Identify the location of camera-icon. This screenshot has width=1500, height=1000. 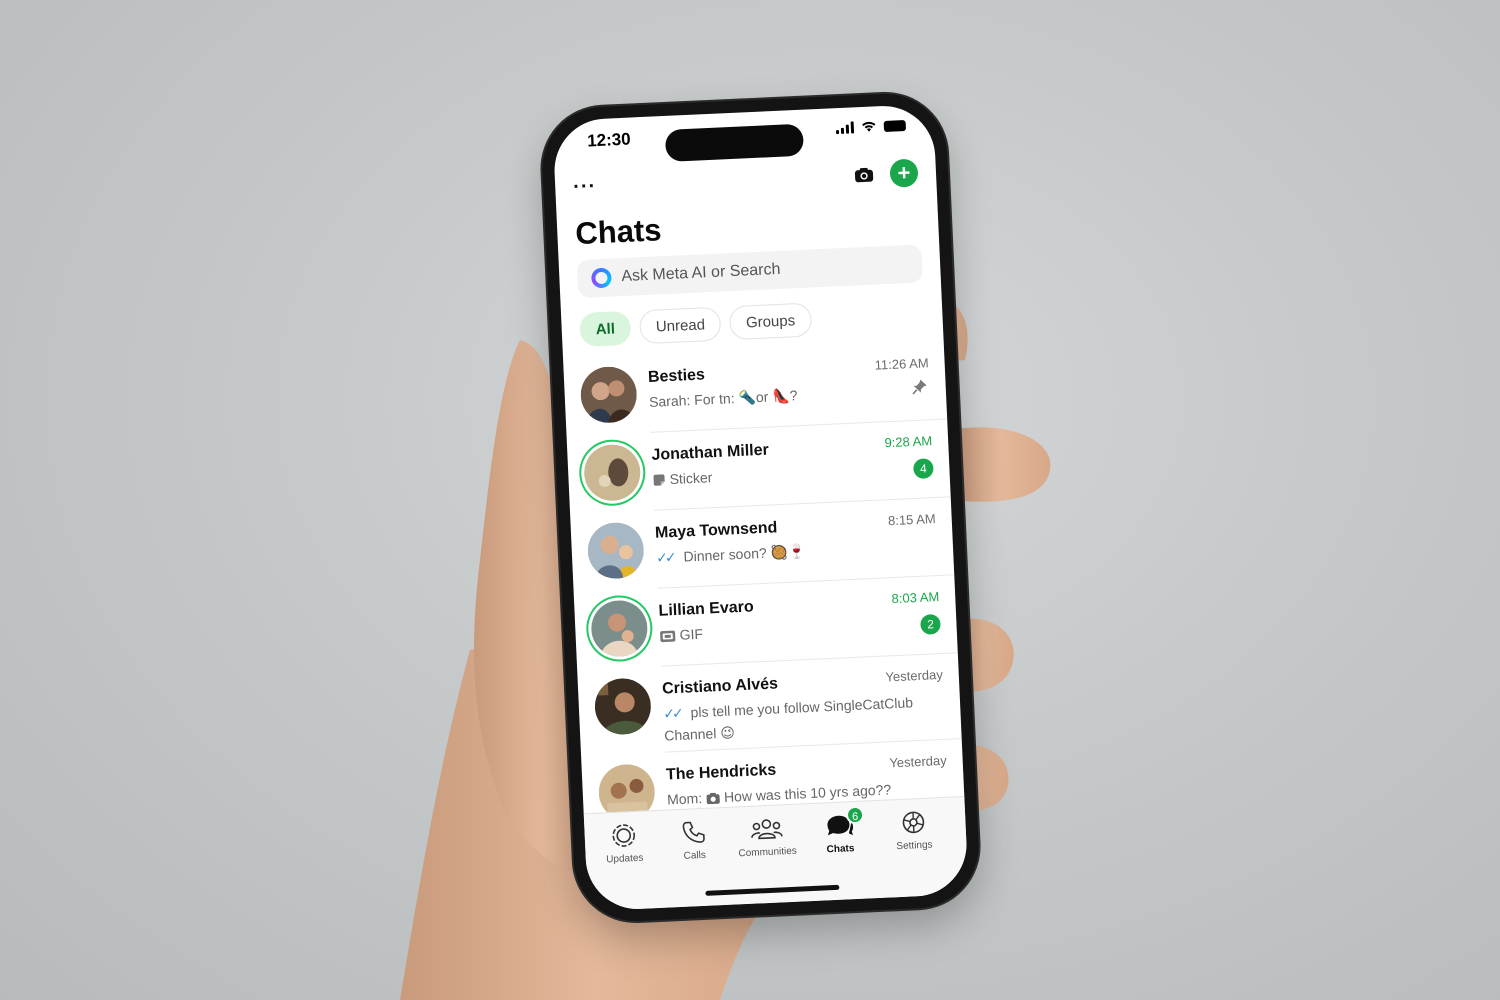
(864, 175).